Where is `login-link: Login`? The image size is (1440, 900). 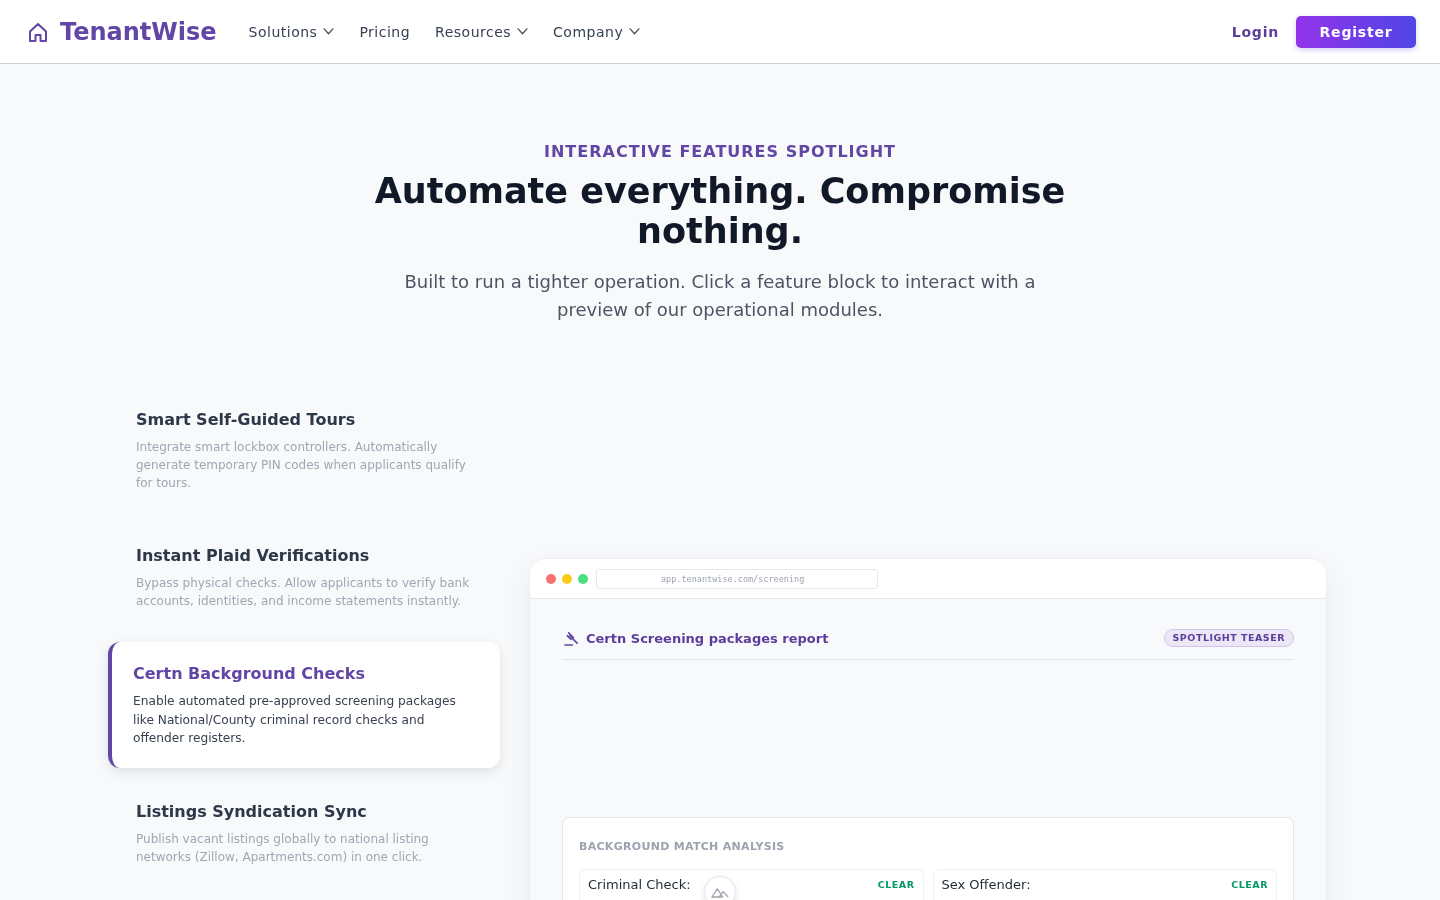
login-link: Login is located at coordinates (1255, 31).